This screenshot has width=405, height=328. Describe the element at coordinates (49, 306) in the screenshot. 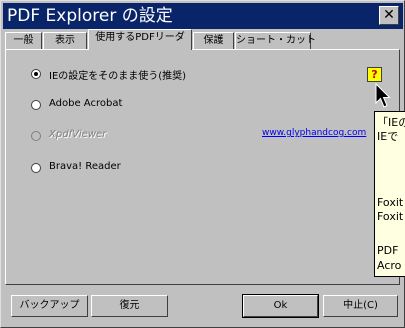

I see `backup-button: バックアップ` at that location.